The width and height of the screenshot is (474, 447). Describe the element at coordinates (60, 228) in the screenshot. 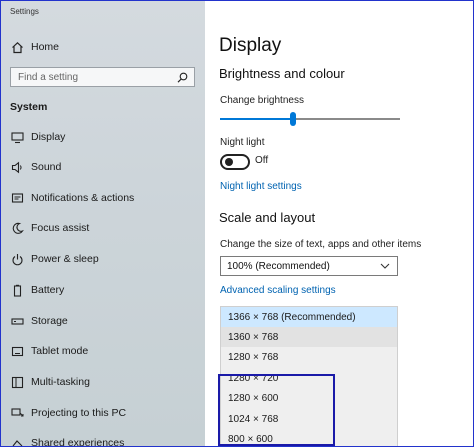

I see `sidebar-item-label: Focus assist` at that location.